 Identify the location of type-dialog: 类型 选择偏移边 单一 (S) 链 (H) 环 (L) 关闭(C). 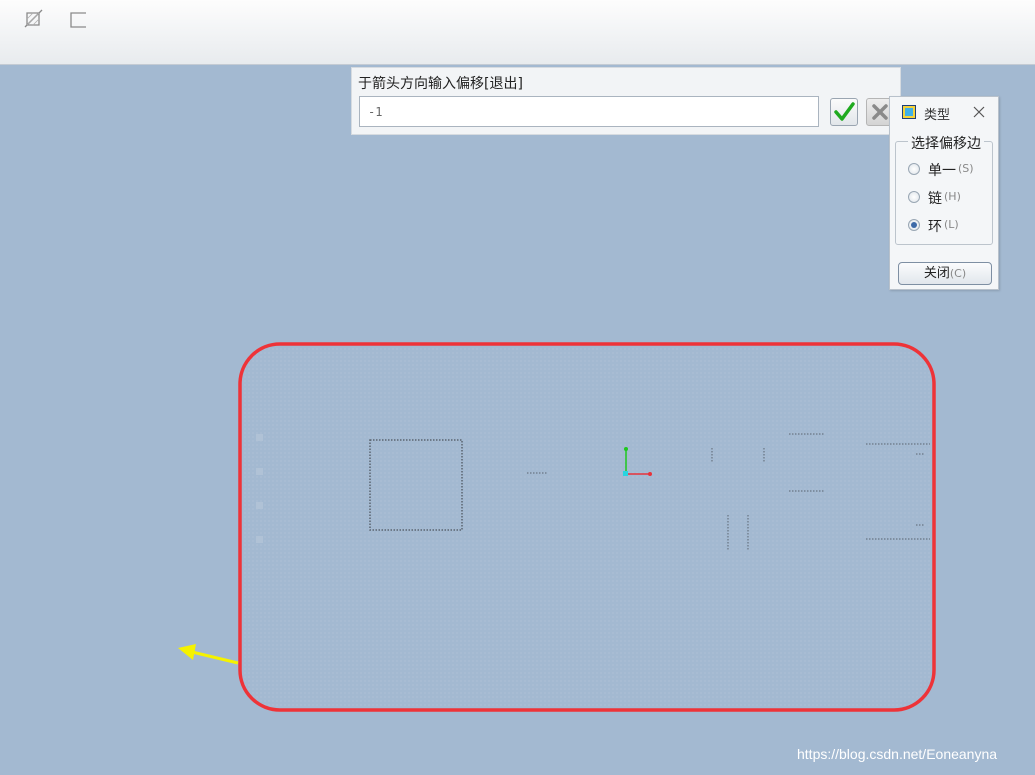
(944, 193).